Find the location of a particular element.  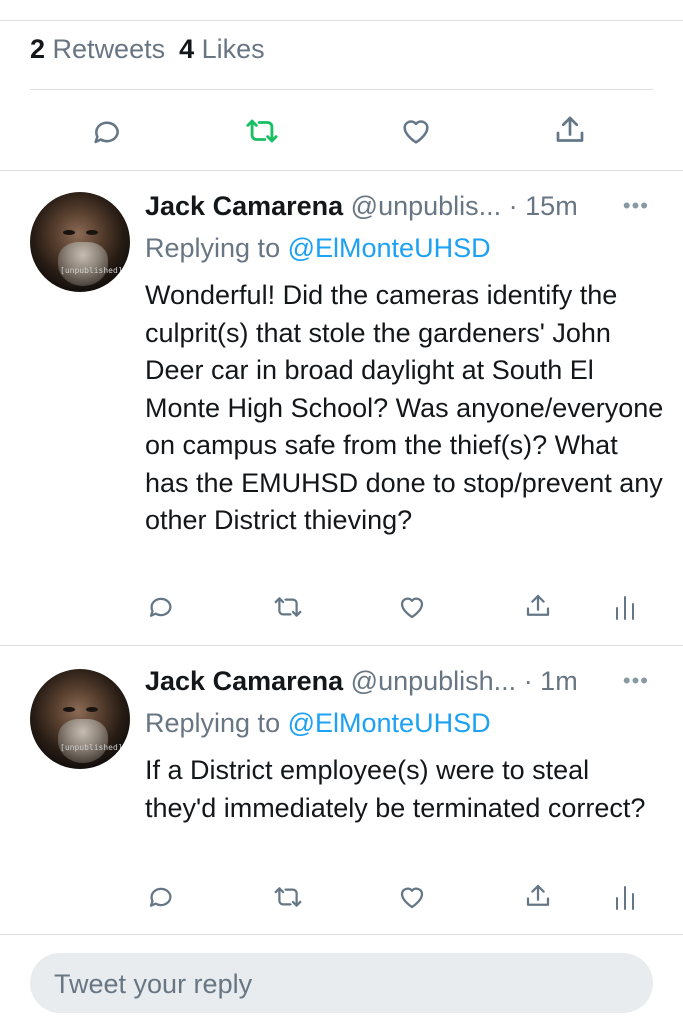

engagement-stats: 2 Retweets 4 Likes is located at coordinates (147, 49).